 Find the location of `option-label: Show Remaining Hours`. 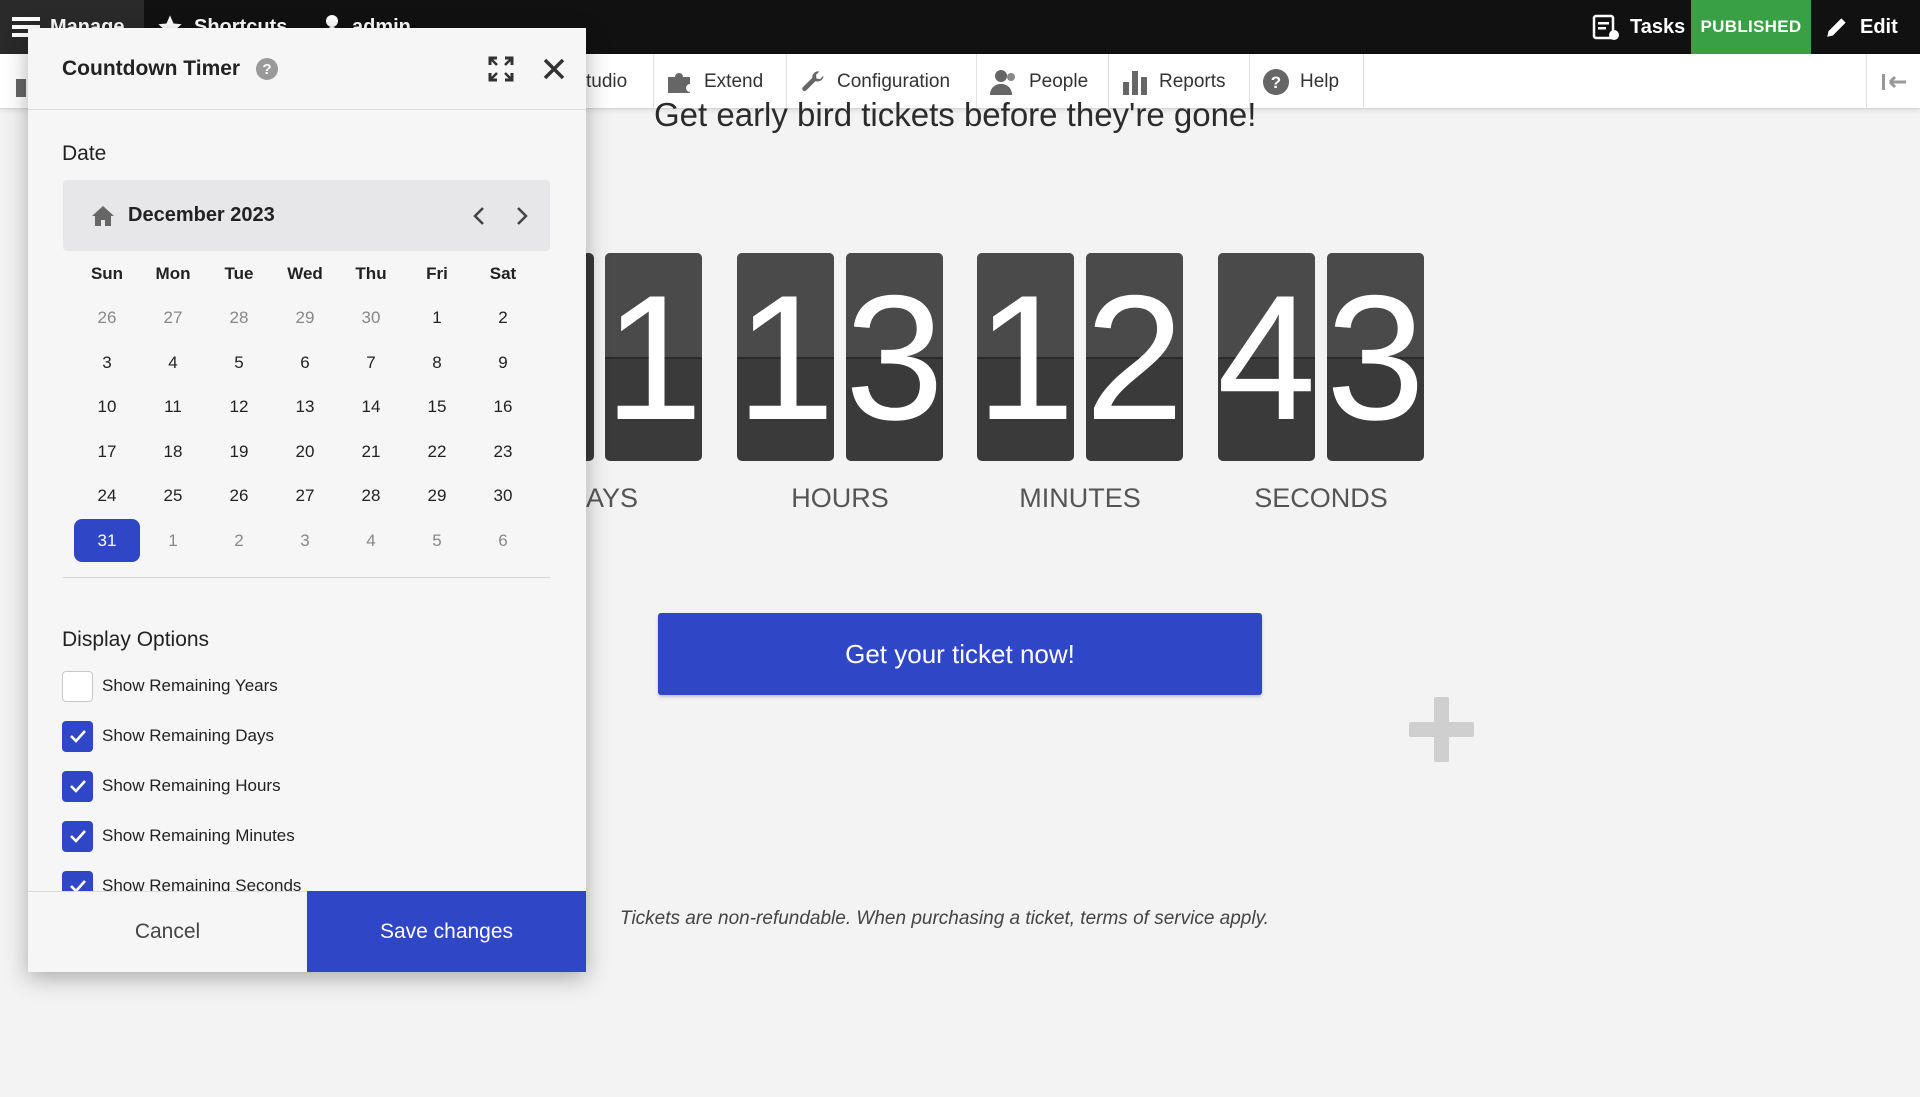

option-label: Show Remaining Hours is located at coordinates (191, 785).